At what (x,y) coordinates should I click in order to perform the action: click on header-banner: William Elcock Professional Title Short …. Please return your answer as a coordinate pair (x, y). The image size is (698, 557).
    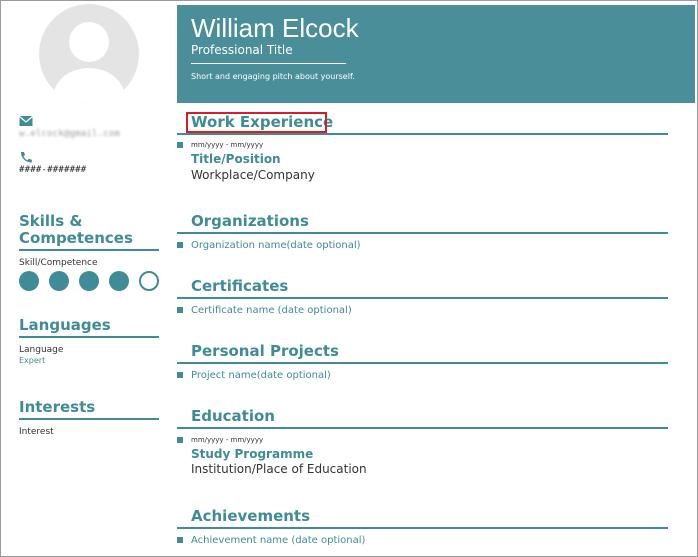
    Looking at the image, I should click on (436, 54).